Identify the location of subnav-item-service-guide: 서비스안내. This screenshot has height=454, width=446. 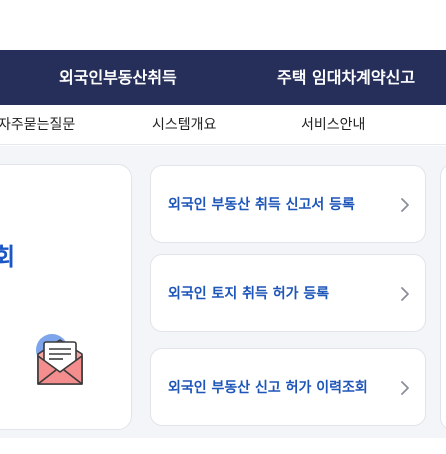
(333, 124).